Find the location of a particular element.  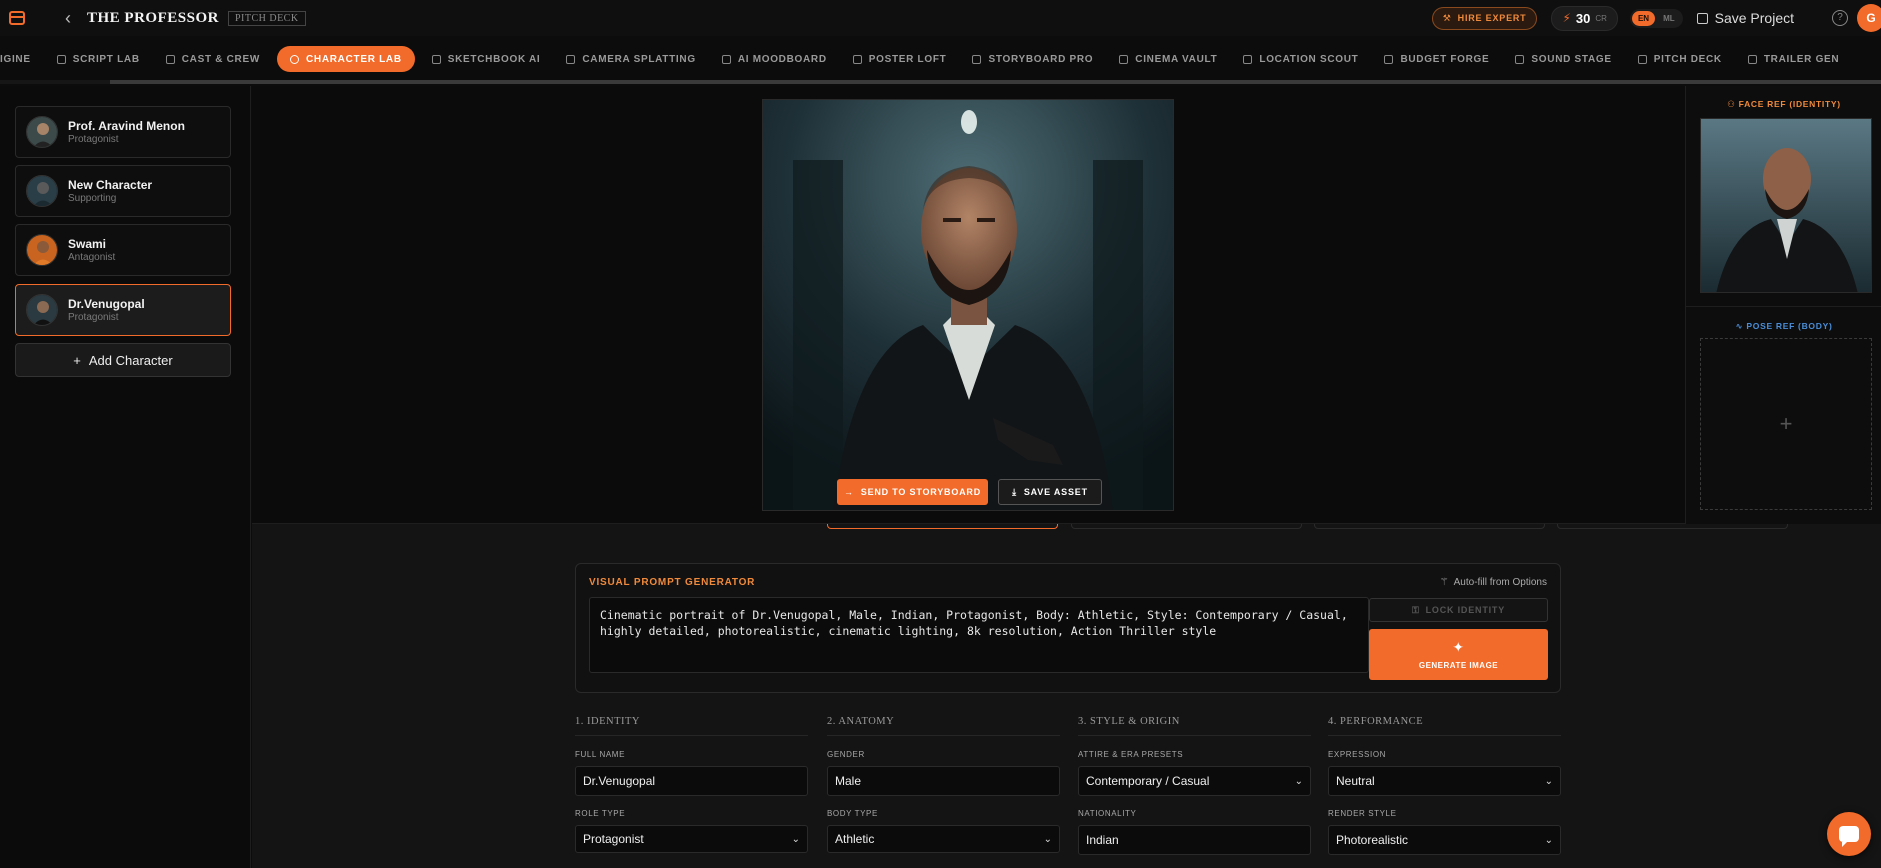

tab-sketchbook-ai: SKETCHBOOK AI is located at coordinates (486, 59).